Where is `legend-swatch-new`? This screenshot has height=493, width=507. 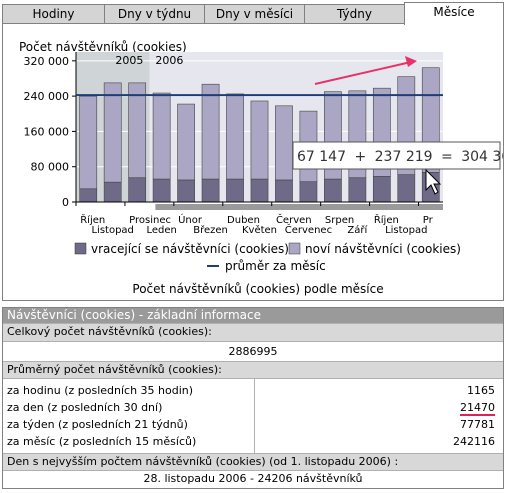
legend-swatch-new is located at coordinates (294, 248).